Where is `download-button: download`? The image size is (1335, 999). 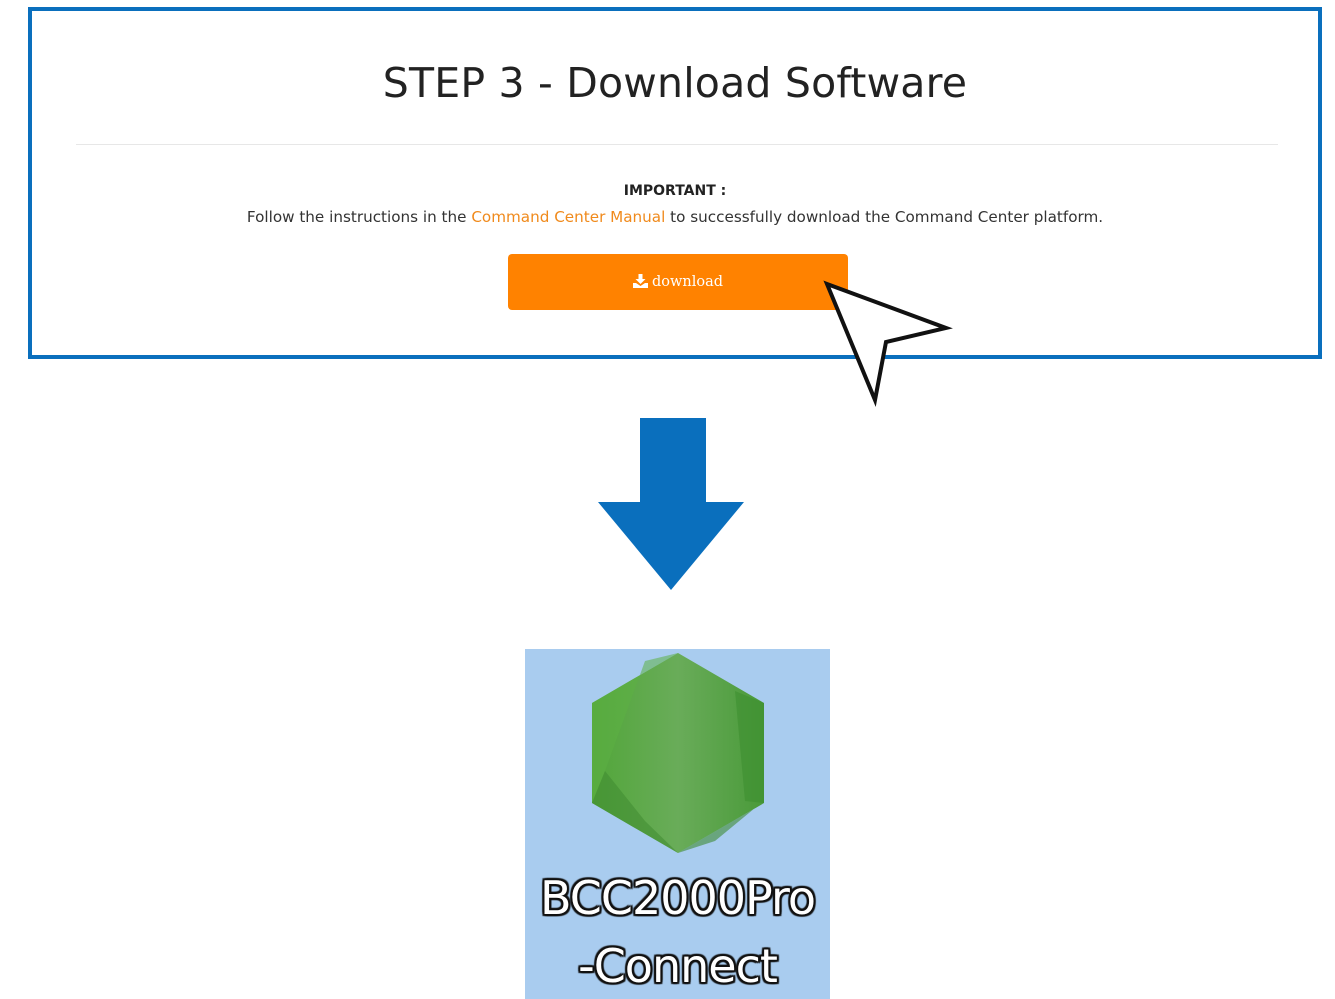
download-button: download is located at coordinates (678, 282).